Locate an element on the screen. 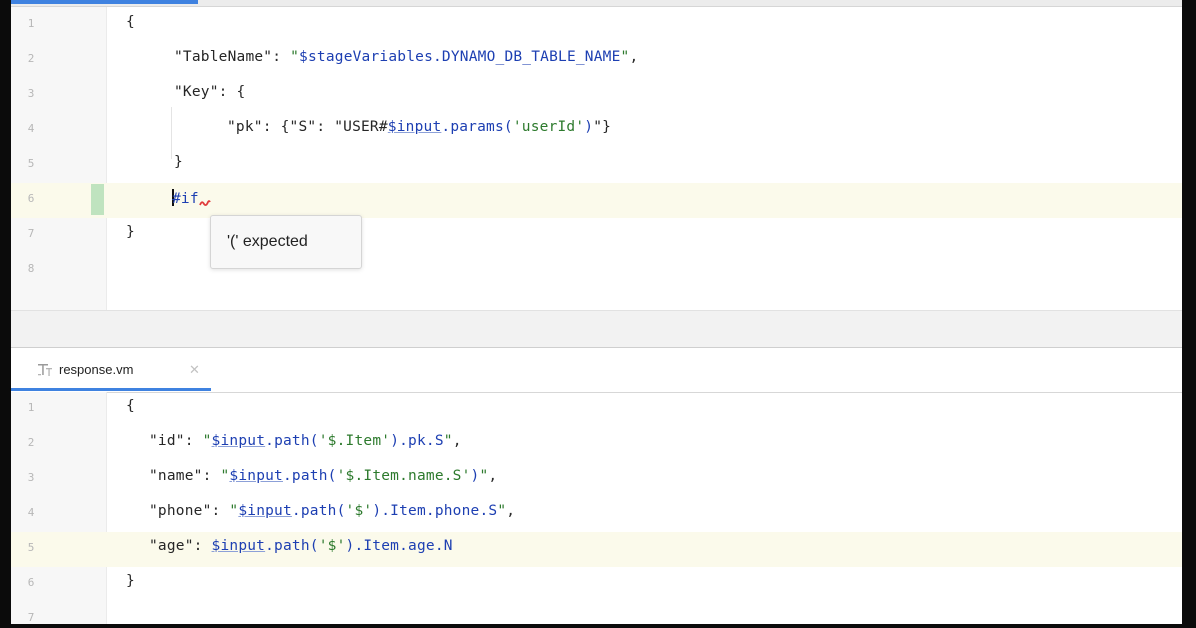 The height and width of the screenshot is (628, 1196). code-token: { is located at coordinates (130, 406).